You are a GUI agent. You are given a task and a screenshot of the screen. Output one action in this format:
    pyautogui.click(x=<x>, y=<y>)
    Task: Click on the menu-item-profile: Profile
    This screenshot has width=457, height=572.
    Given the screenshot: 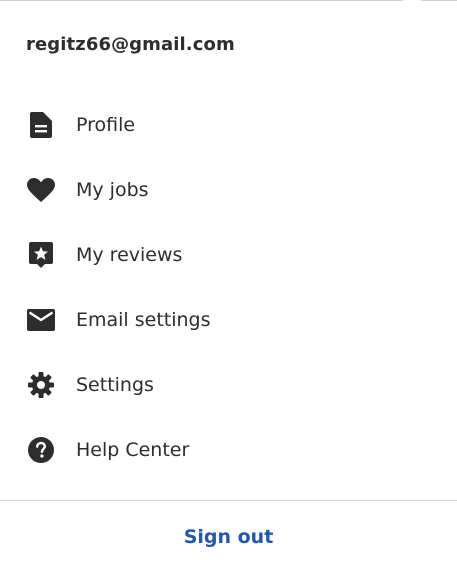 What is the action you would take?
    pyautogui.click(x=228, y=124)
    